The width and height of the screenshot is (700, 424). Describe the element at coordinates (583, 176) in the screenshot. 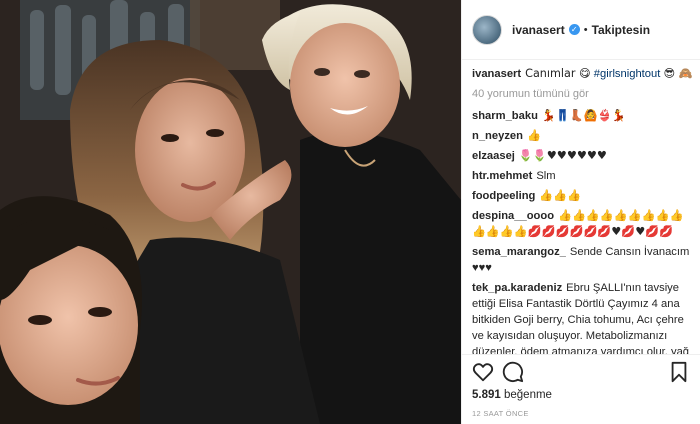

I see `list-item: htr.mehmet Slm` at that location.